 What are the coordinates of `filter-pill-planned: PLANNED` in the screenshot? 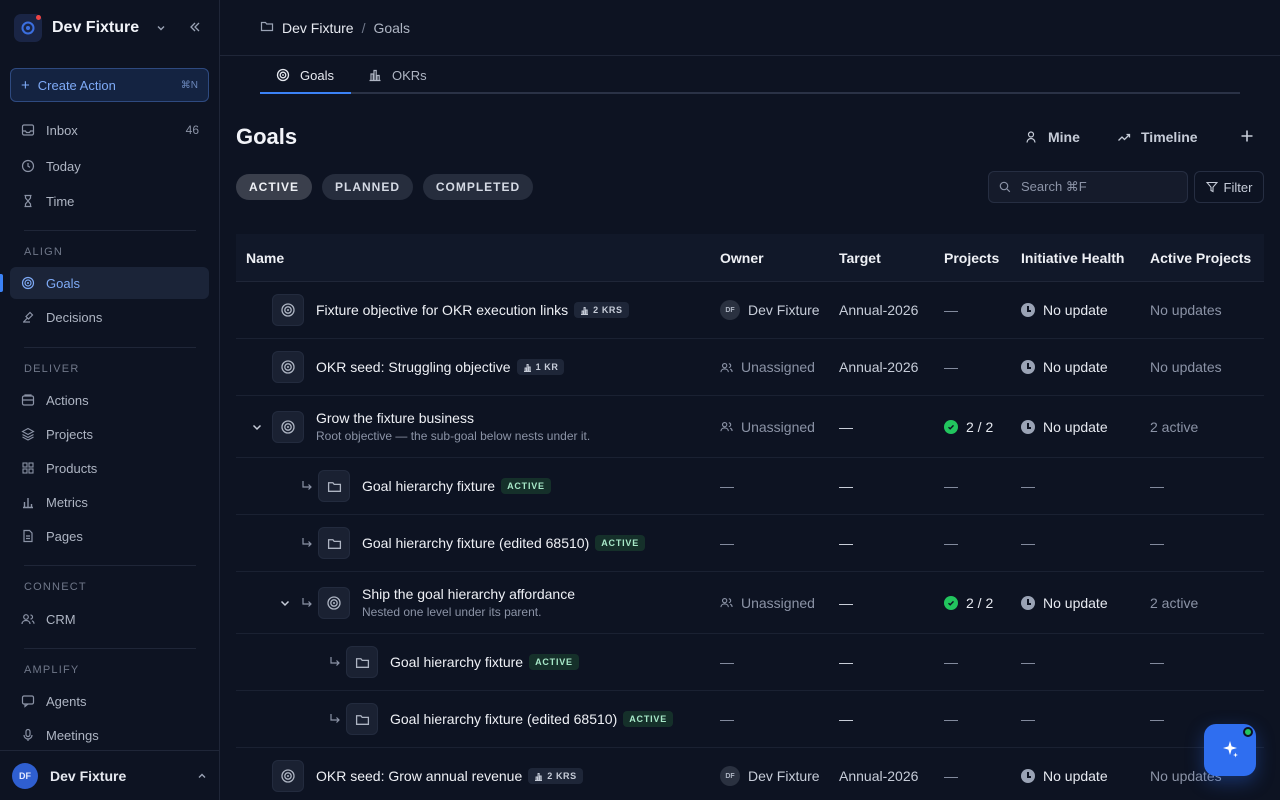 It's located at (367, 187).